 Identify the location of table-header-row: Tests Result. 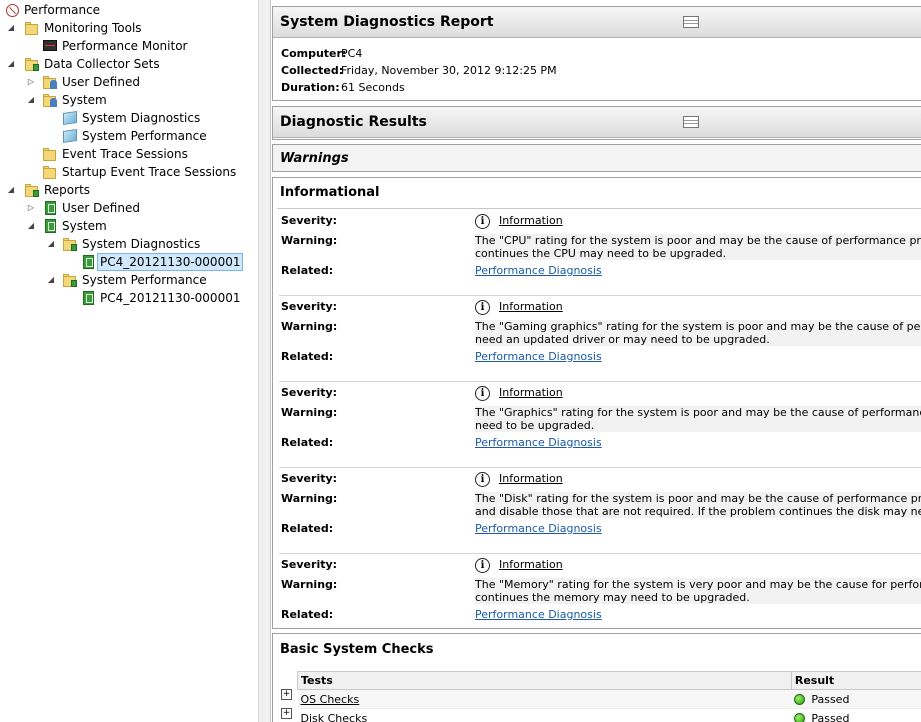
(609, 680).